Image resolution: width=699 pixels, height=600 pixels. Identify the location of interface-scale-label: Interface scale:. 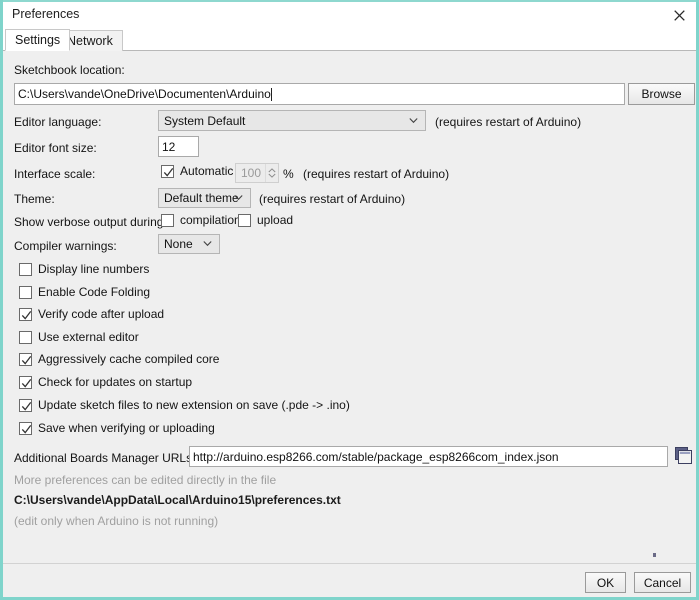
(55, 174).